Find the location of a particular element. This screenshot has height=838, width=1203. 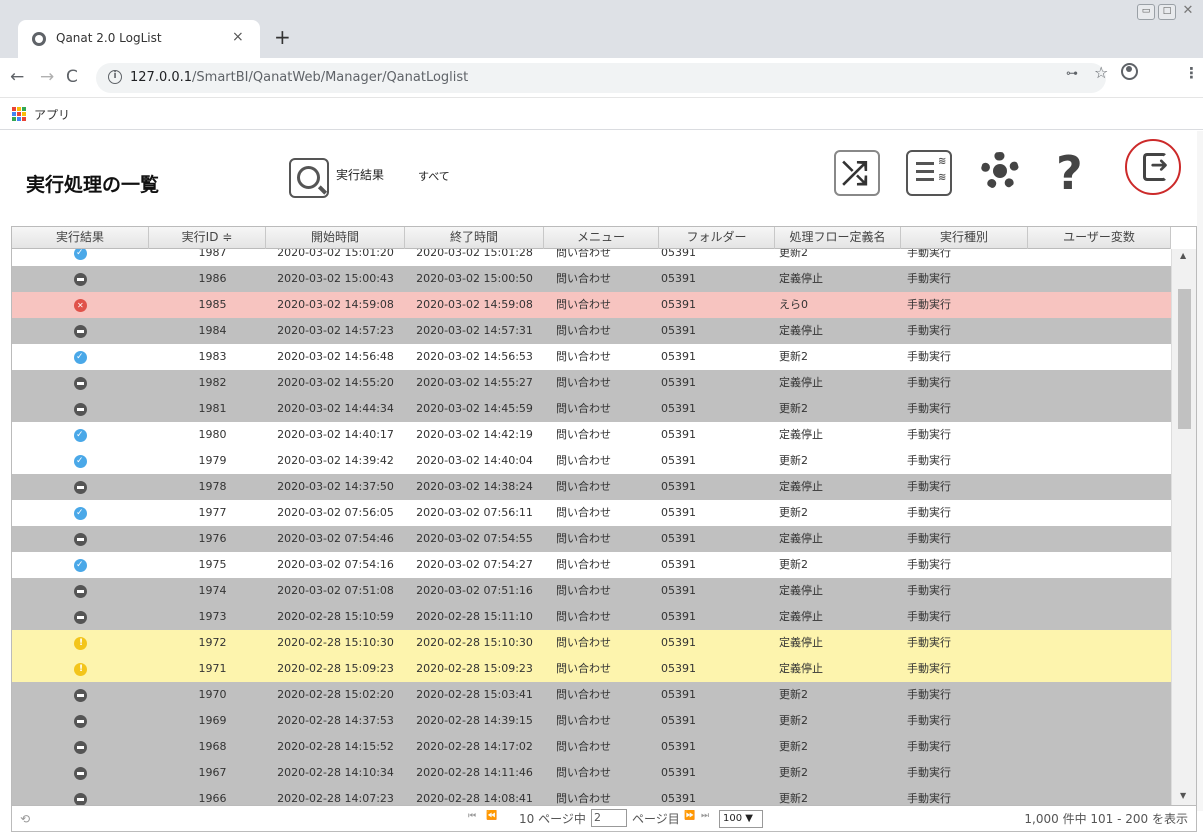

globe-icon is located at coordinates (39, 39).